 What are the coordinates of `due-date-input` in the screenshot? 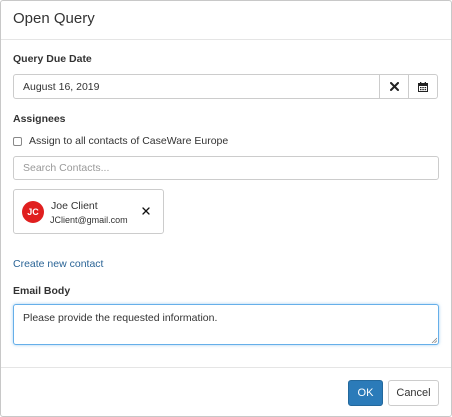 It's located at (196, 86).